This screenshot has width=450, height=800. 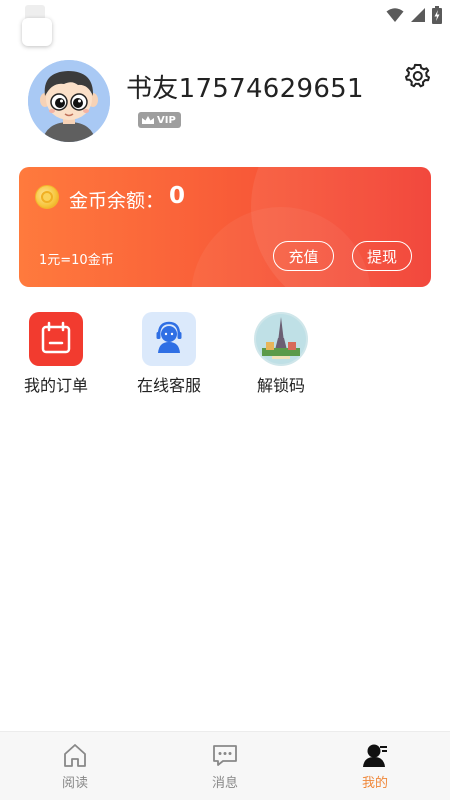 What do you see at coordinates (303, 256) in the screenshot?
I see `recharge-button: 充值` at bounding box center [303, 256].